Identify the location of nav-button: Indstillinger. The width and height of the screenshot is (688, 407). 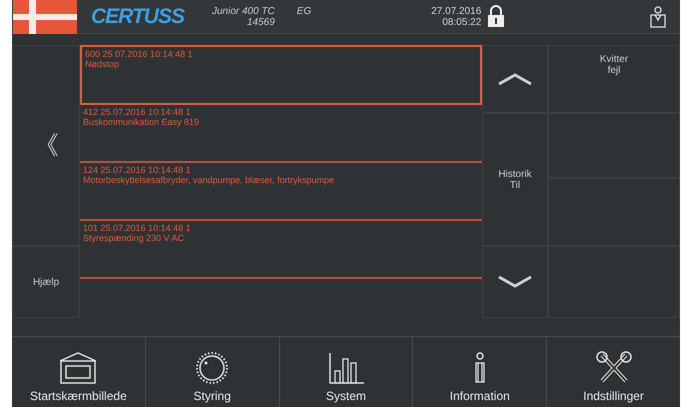
(613, 372).